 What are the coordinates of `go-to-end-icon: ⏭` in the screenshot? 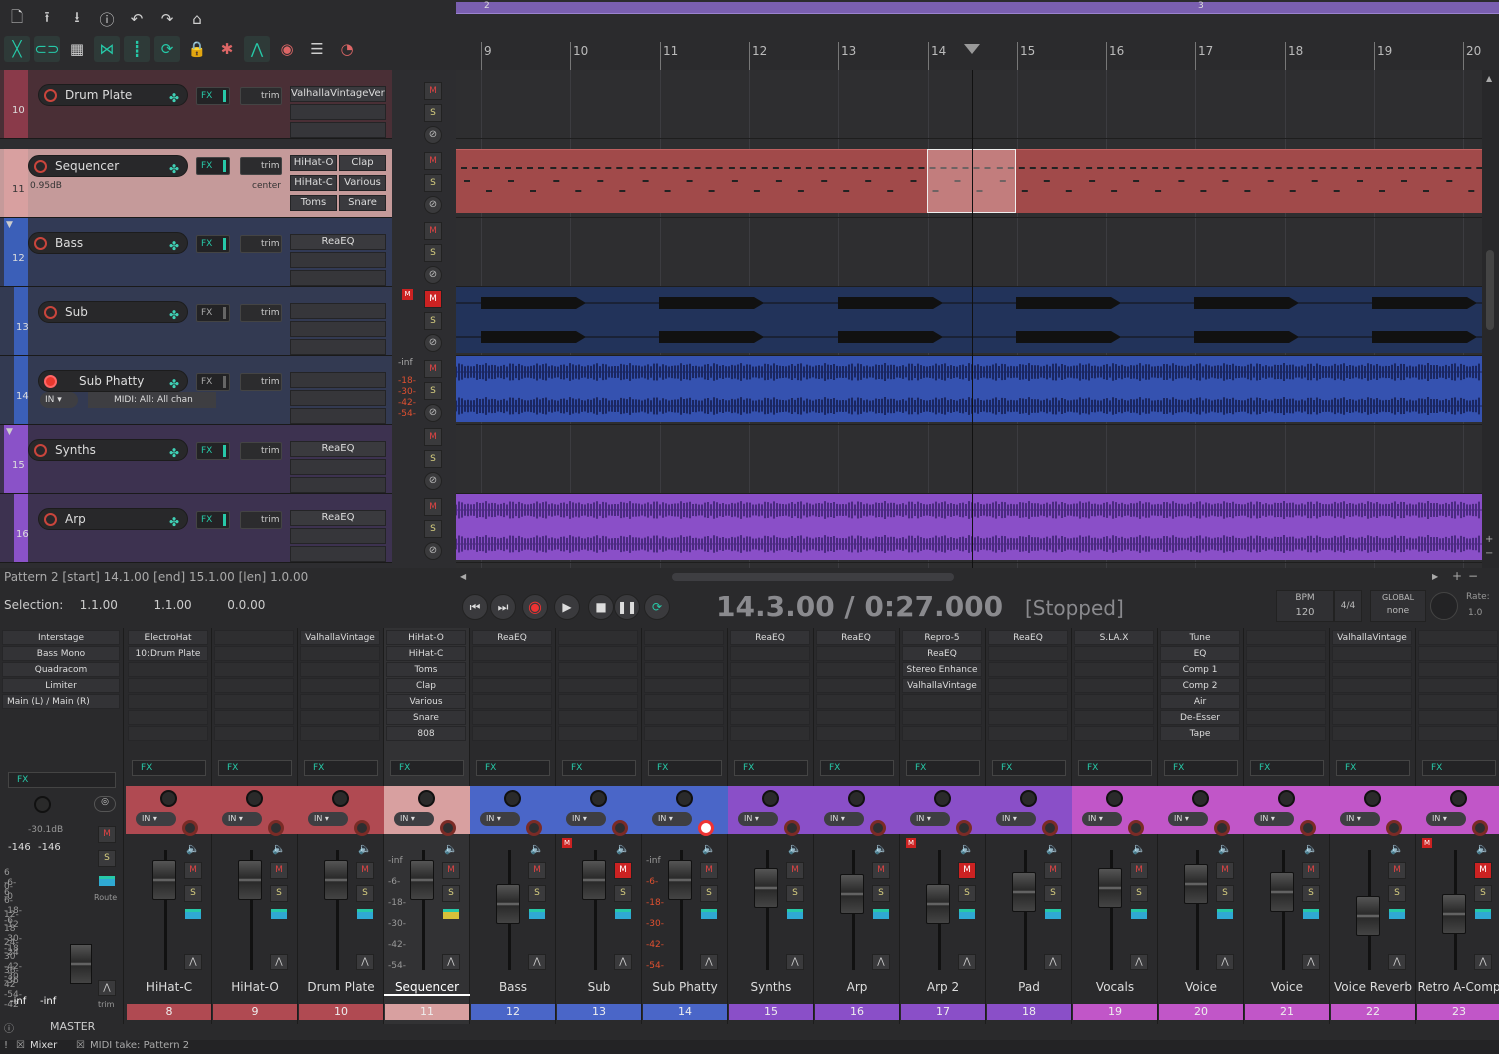 It's located at (503, 607).